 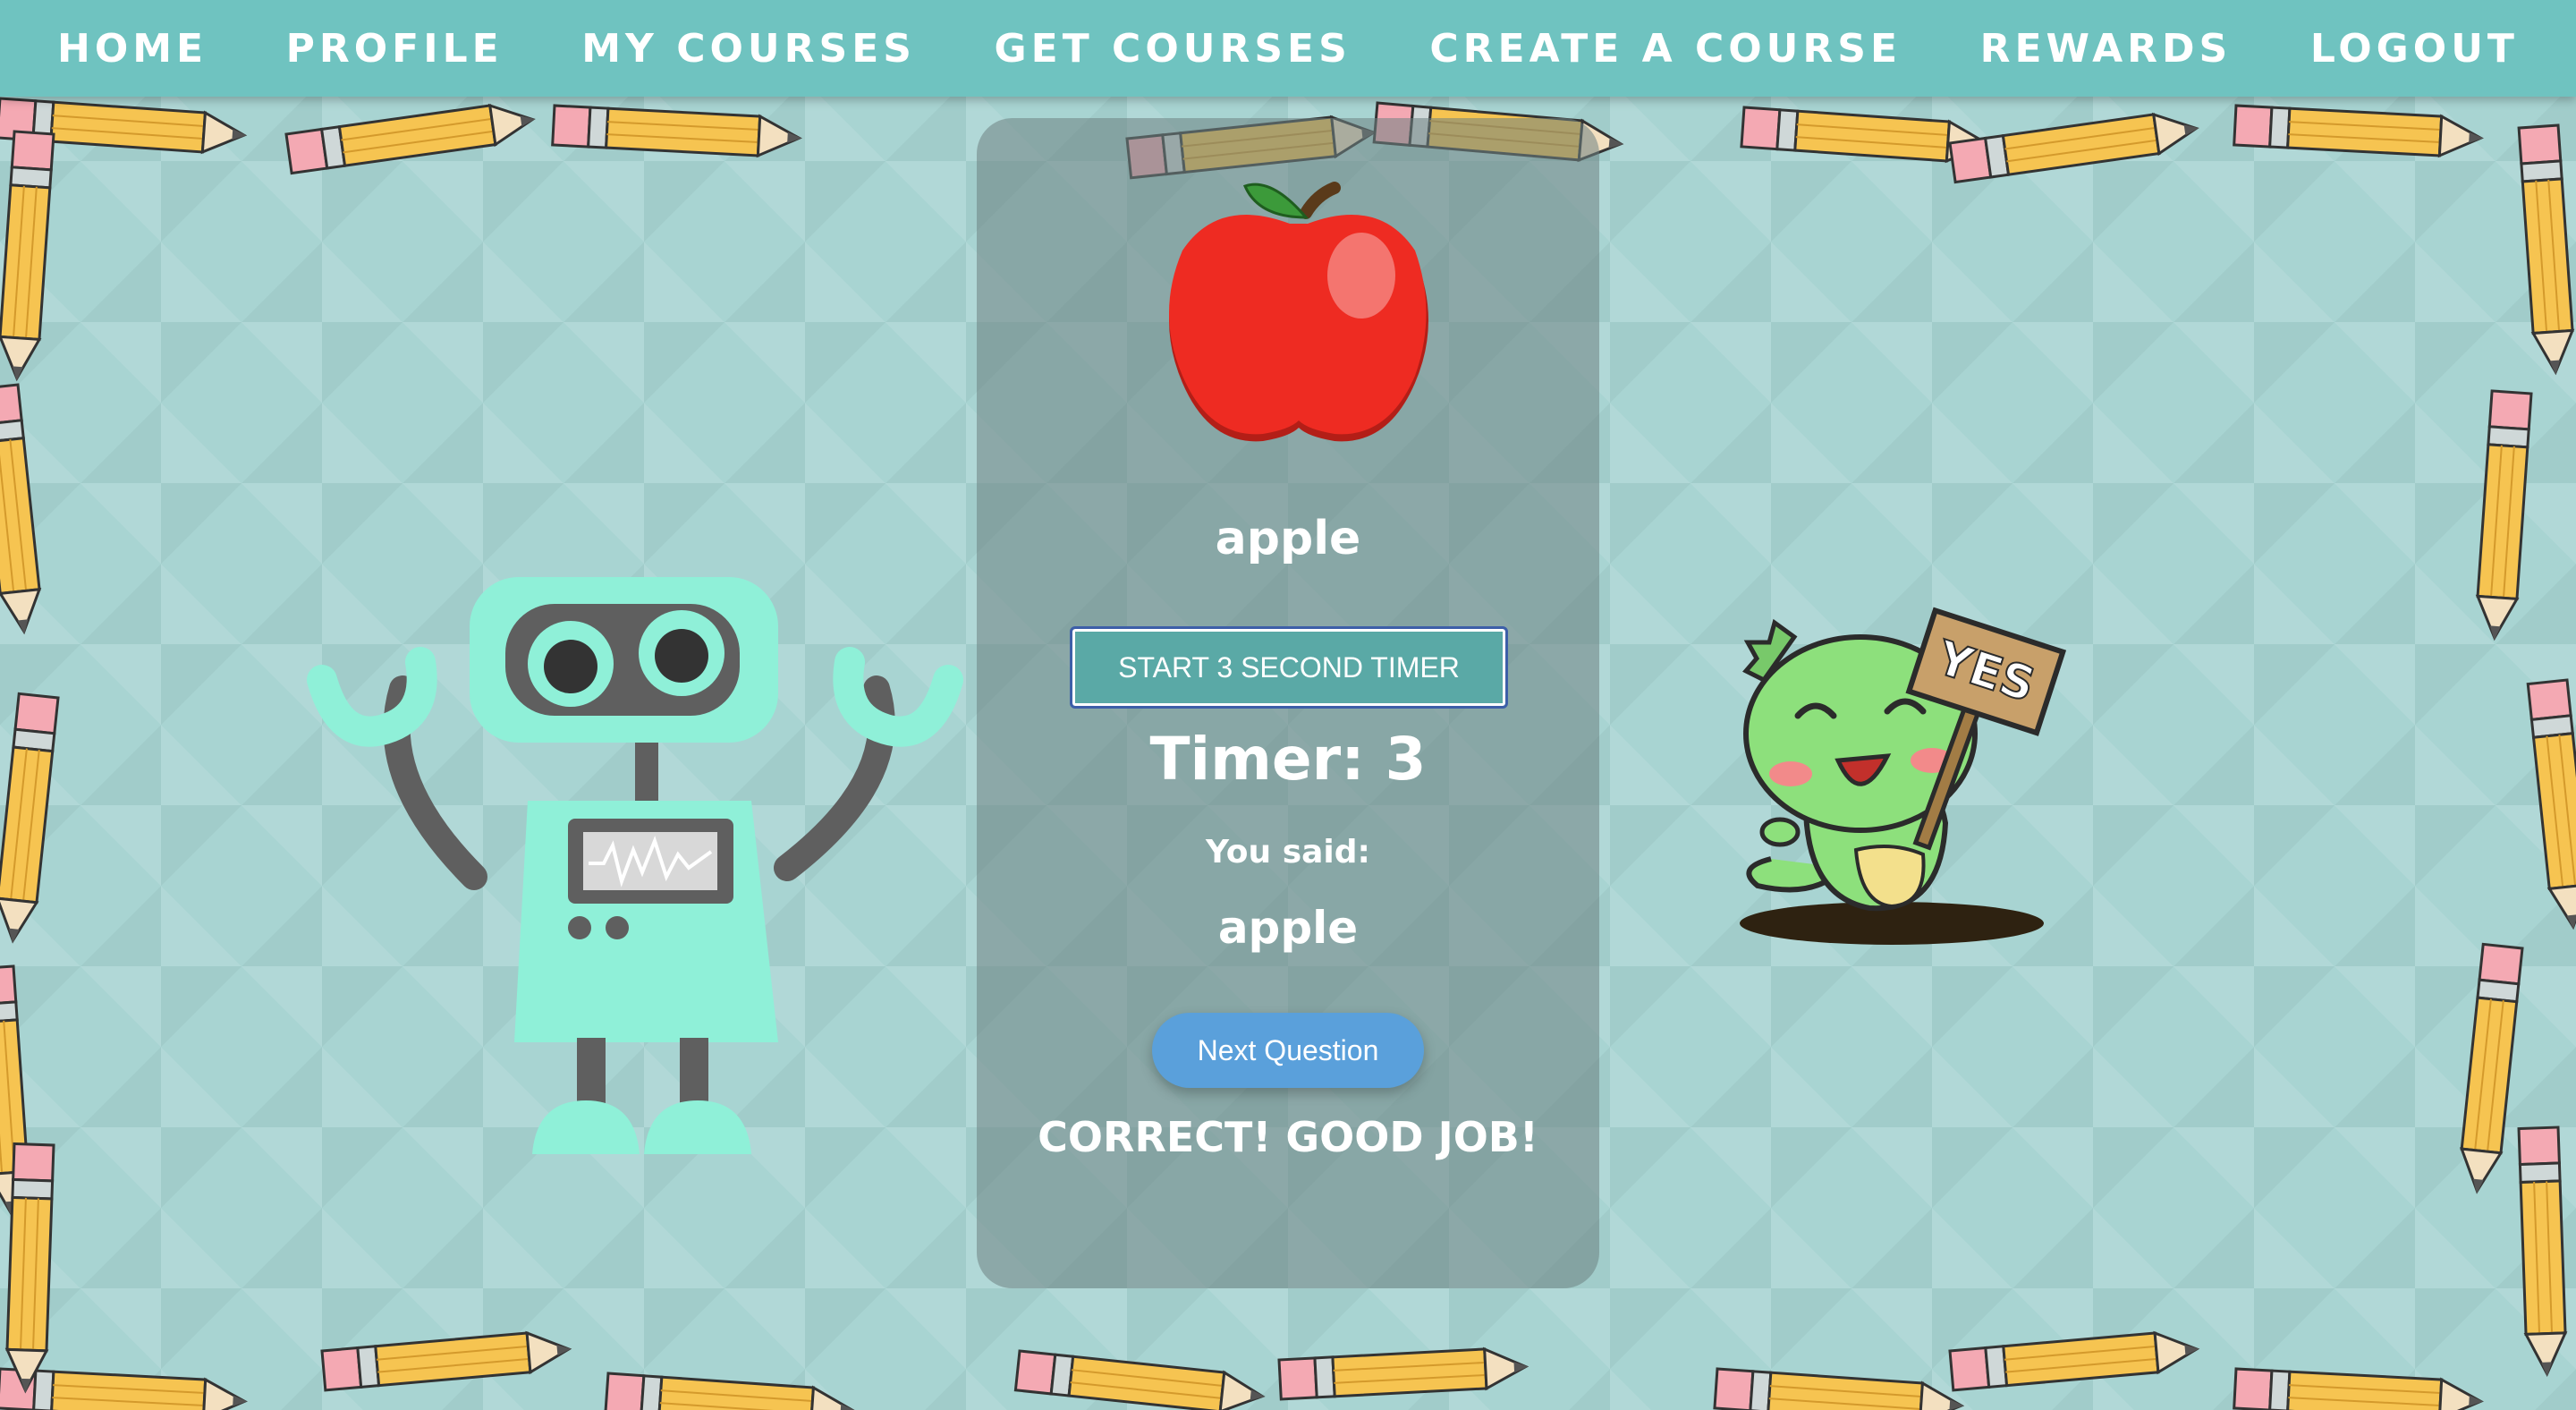 What do you see at coordinates (1288, 1051) in the screenshot?
I see `next-question-button: Next Question` at bounding box center [1288, 1051].